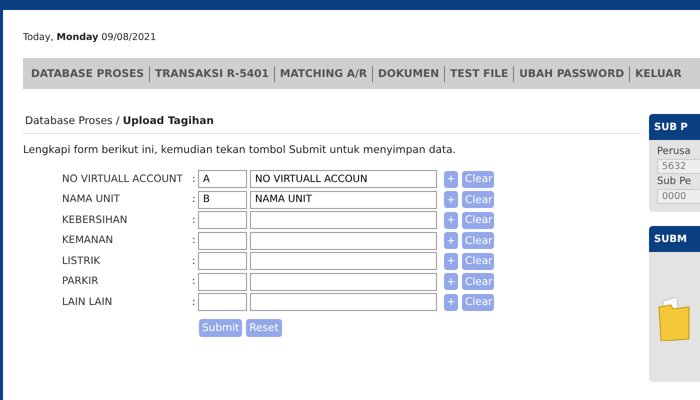 Image resolution: width=700 pixels, height=400 pixels. What do you see at coordinates (220, 327) in the screenshot?
I see `submit-button: Submit` at bounding box center [220, 327].